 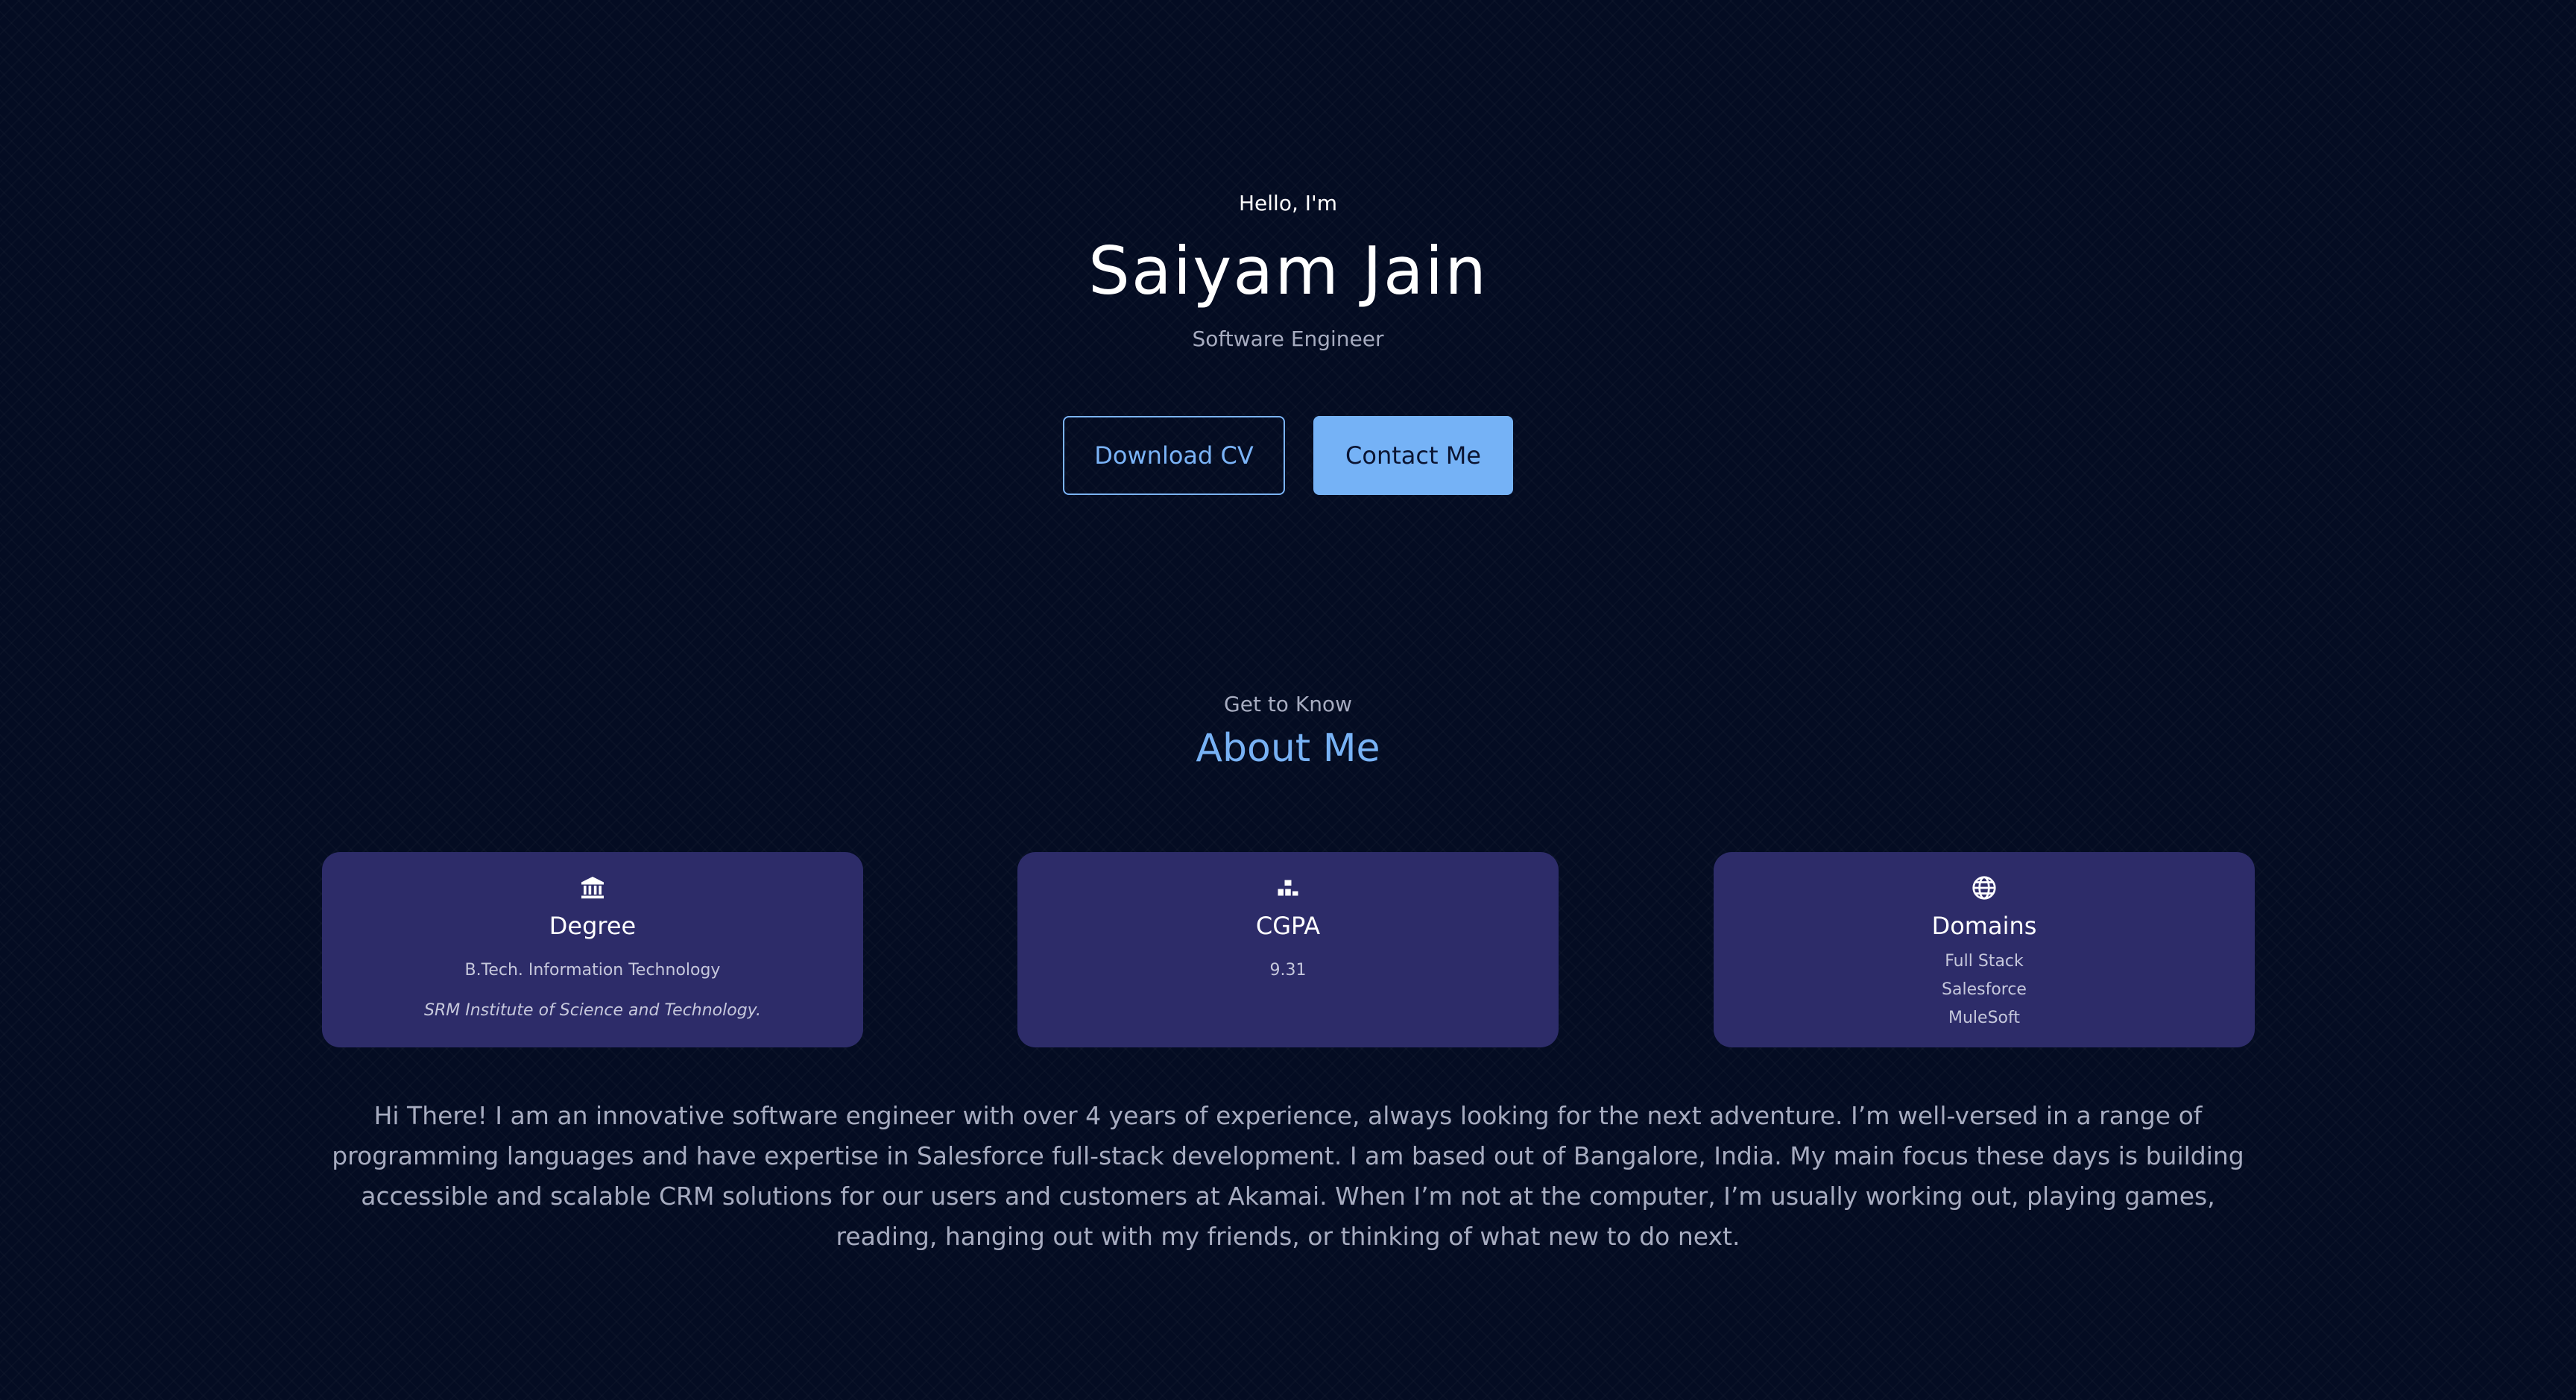 What do you see at coordinates (593, 926) in the screenshot?
I see `degree-card-title: Degree` at bounding box center [593, 926].